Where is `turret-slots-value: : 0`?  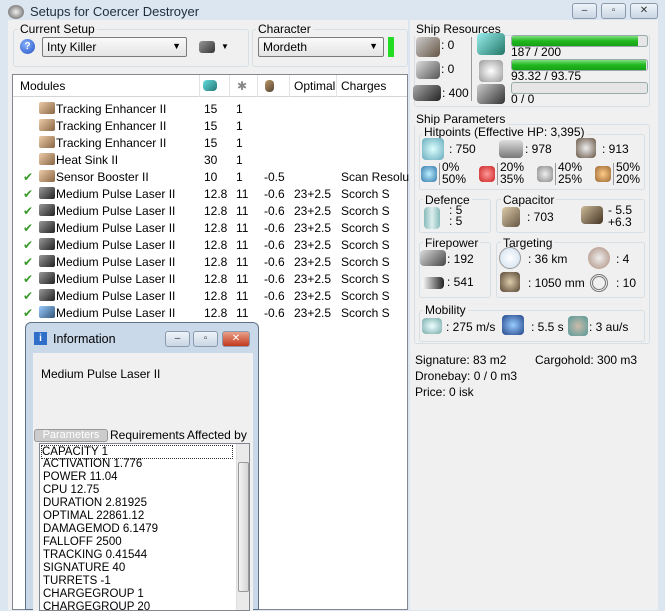
turret-slots-value: : 0 is located at coordinates (448, 45).